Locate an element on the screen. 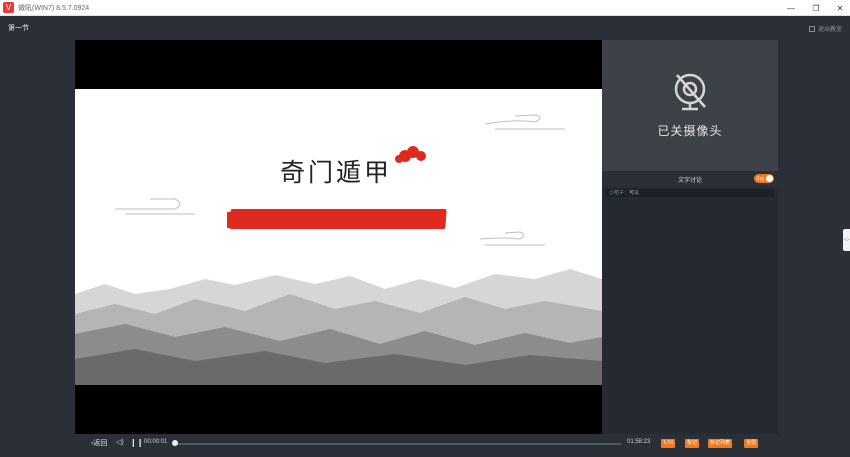  chat-title: 文字讨论 is located at coordinates (689, 181).